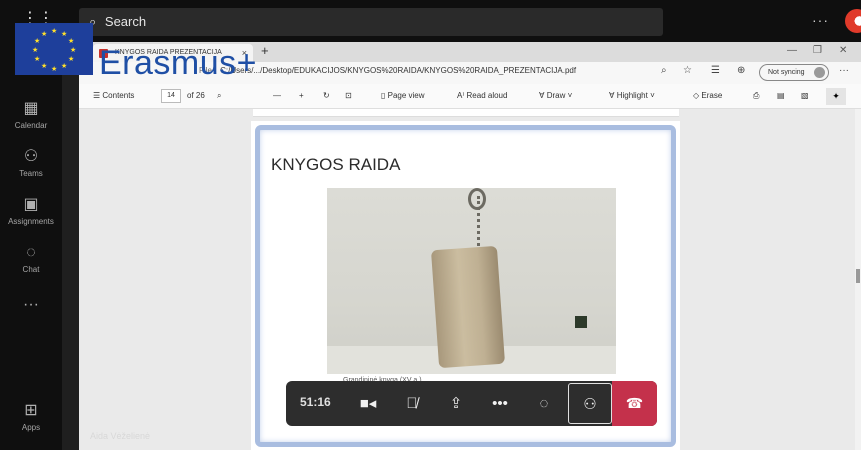 The width and height of the screenshot is (861, 450). I want to click on close-window-icon: ✕, so click(843, 50).